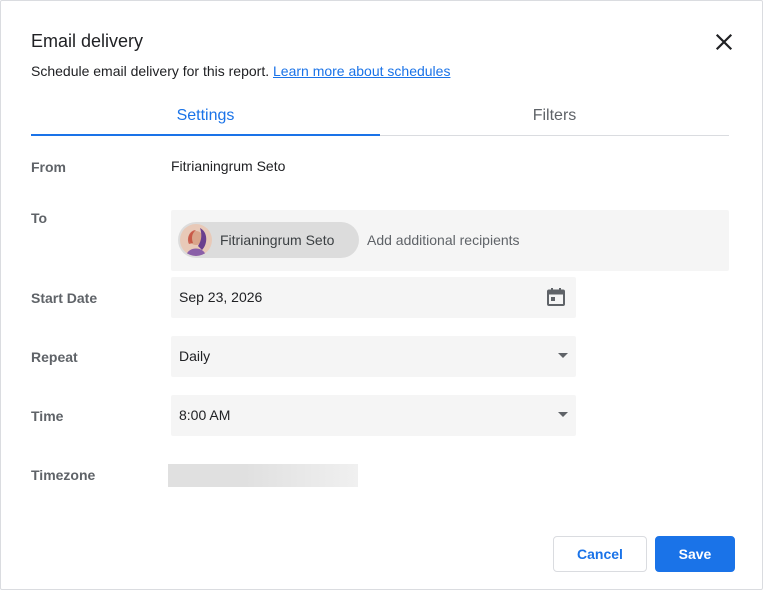 The image size is (764, 591). What do you see at coordinates (39, 218) in the screenshot?
I see `to-label: To` at bounding box center [39, 218].